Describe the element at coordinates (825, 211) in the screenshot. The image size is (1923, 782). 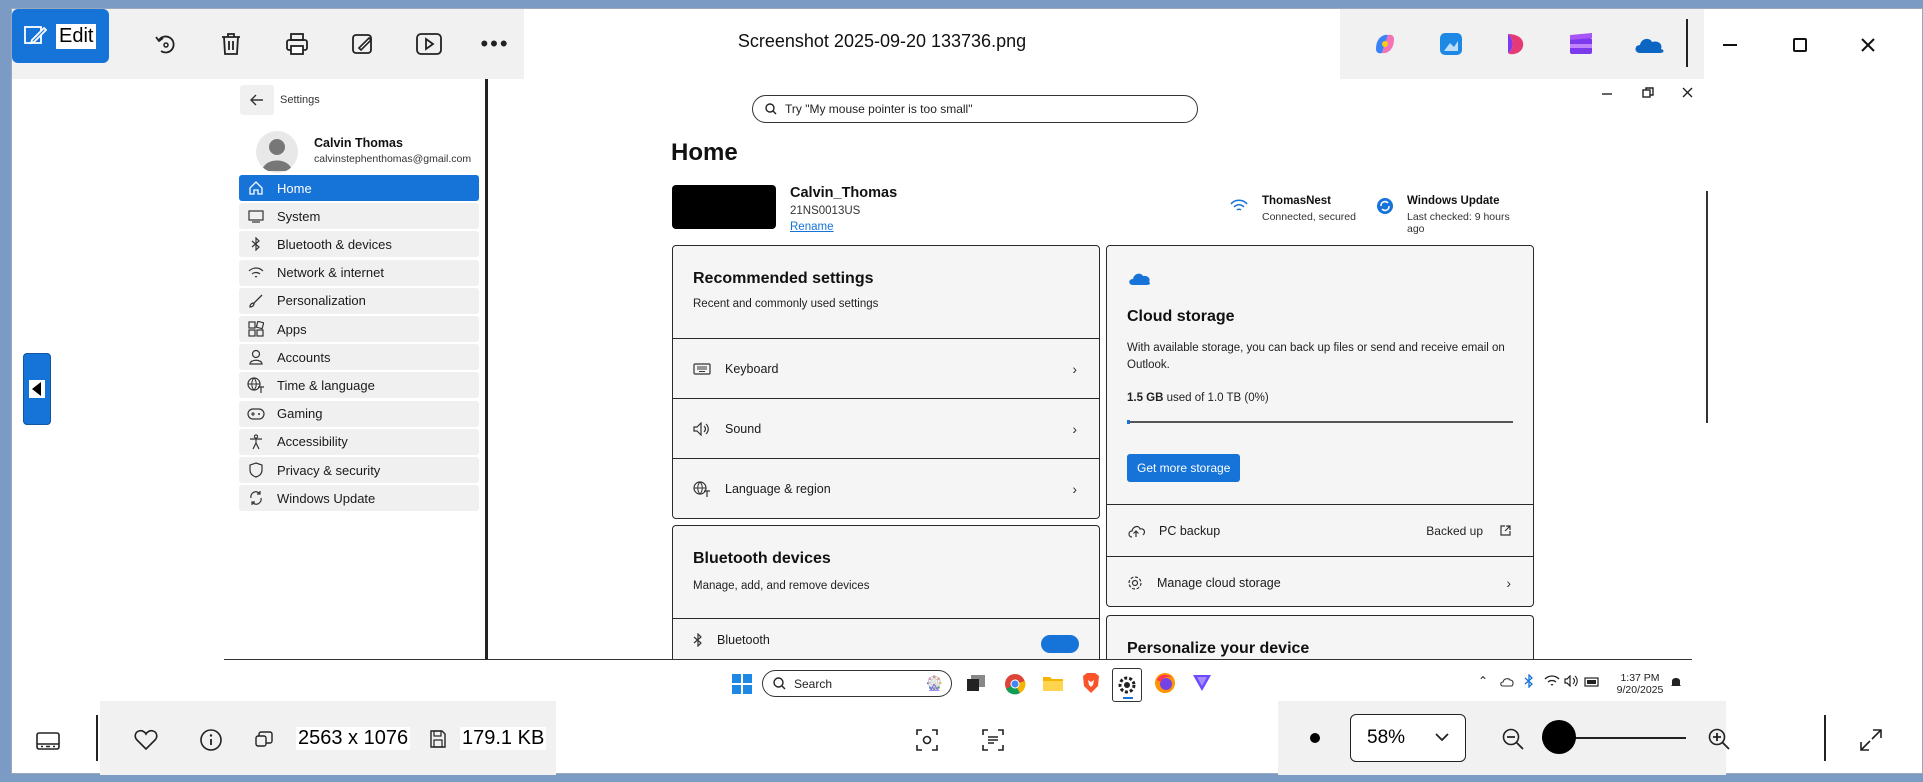
I see `device-model: 21NS0013US` at that location.